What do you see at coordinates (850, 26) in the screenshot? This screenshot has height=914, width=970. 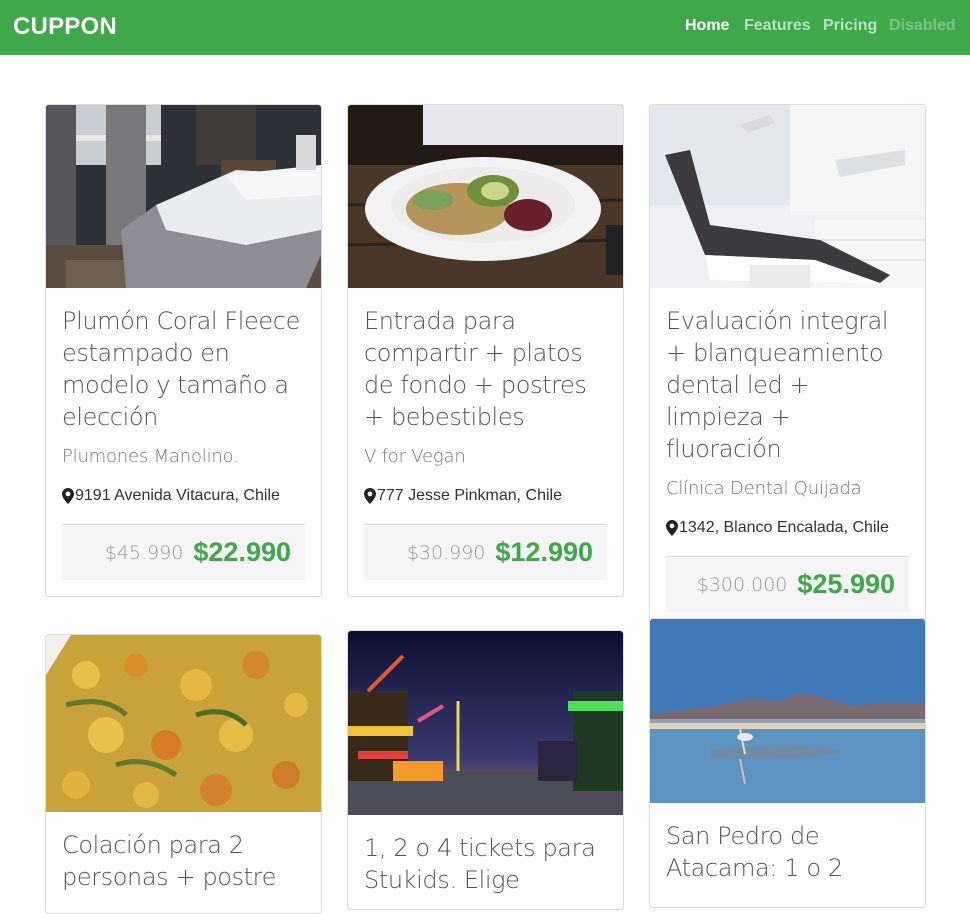 I see `nav-pricing: Pricing` at bounding box center [850, 26].